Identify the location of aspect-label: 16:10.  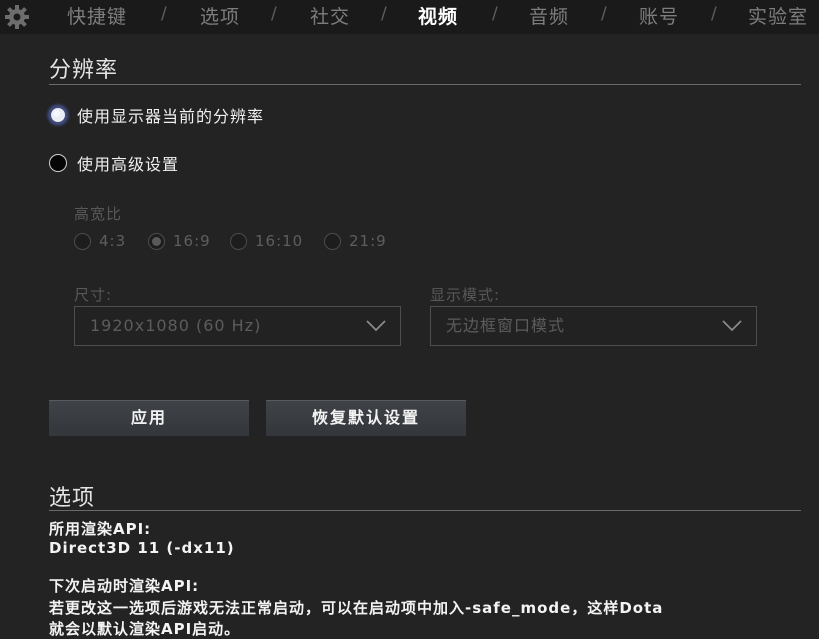
(279, 241).